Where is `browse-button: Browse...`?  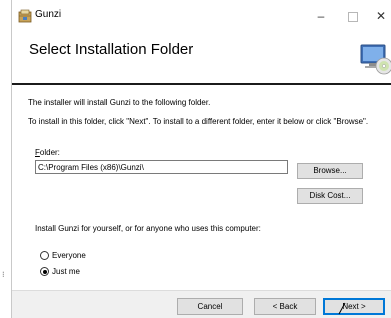
browse-button: Browse... is located at coordinates (330, 171).